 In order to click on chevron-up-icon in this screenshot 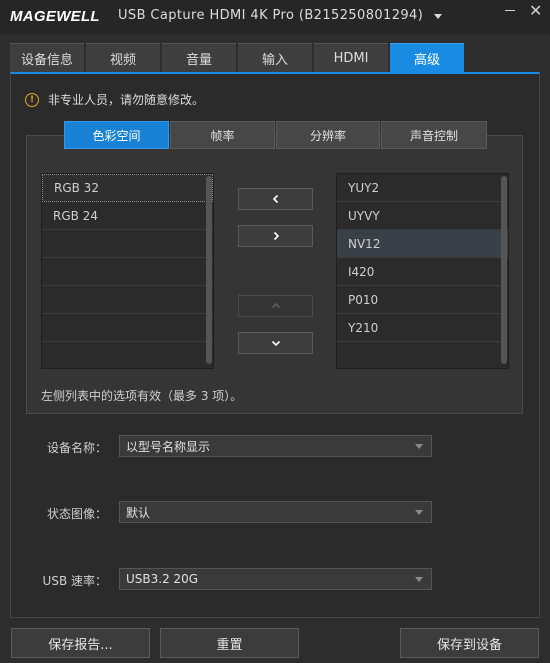, I will do `click(275, 305)`.